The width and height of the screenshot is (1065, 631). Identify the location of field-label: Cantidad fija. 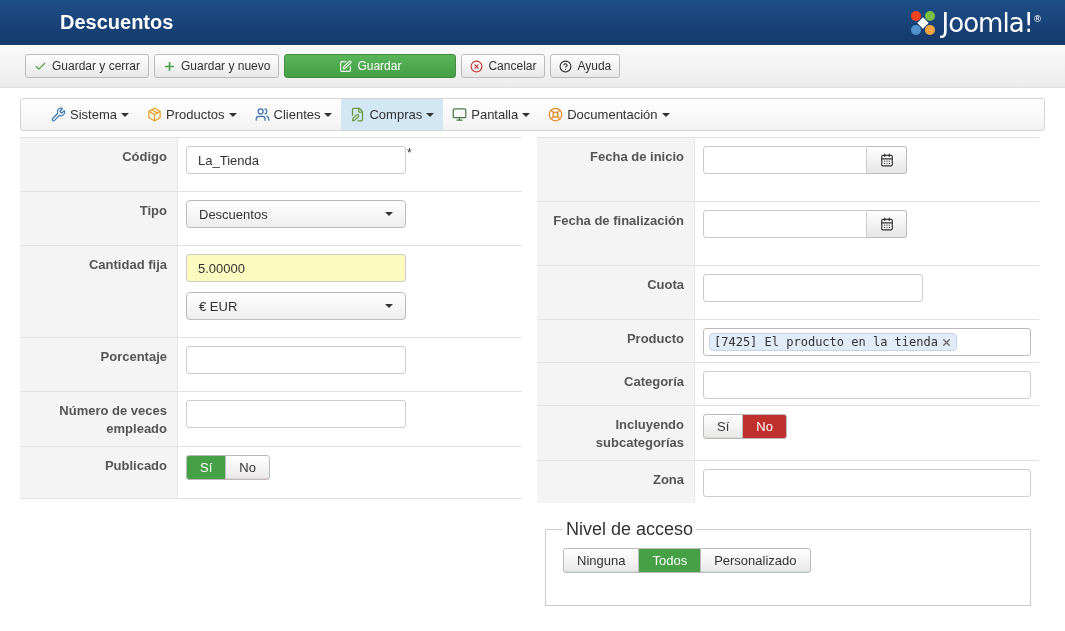
(99, 291).